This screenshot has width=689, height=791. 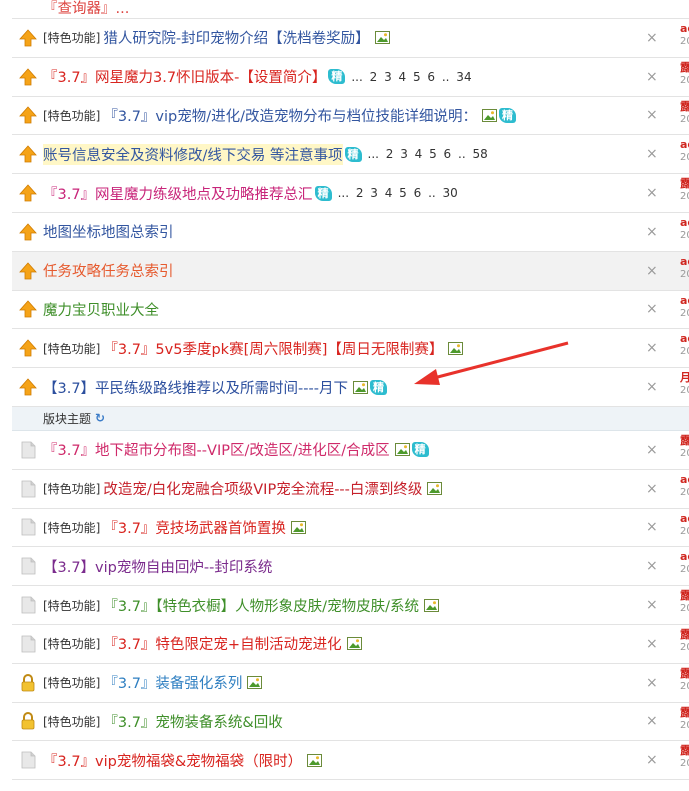 What do you see at coordinates (216, 449) in the screenshot?
I see `thread-title: 『3.7』地下超市分布图--VIP区/改造区/进化区/合成区` at bounding box center [216, 449].